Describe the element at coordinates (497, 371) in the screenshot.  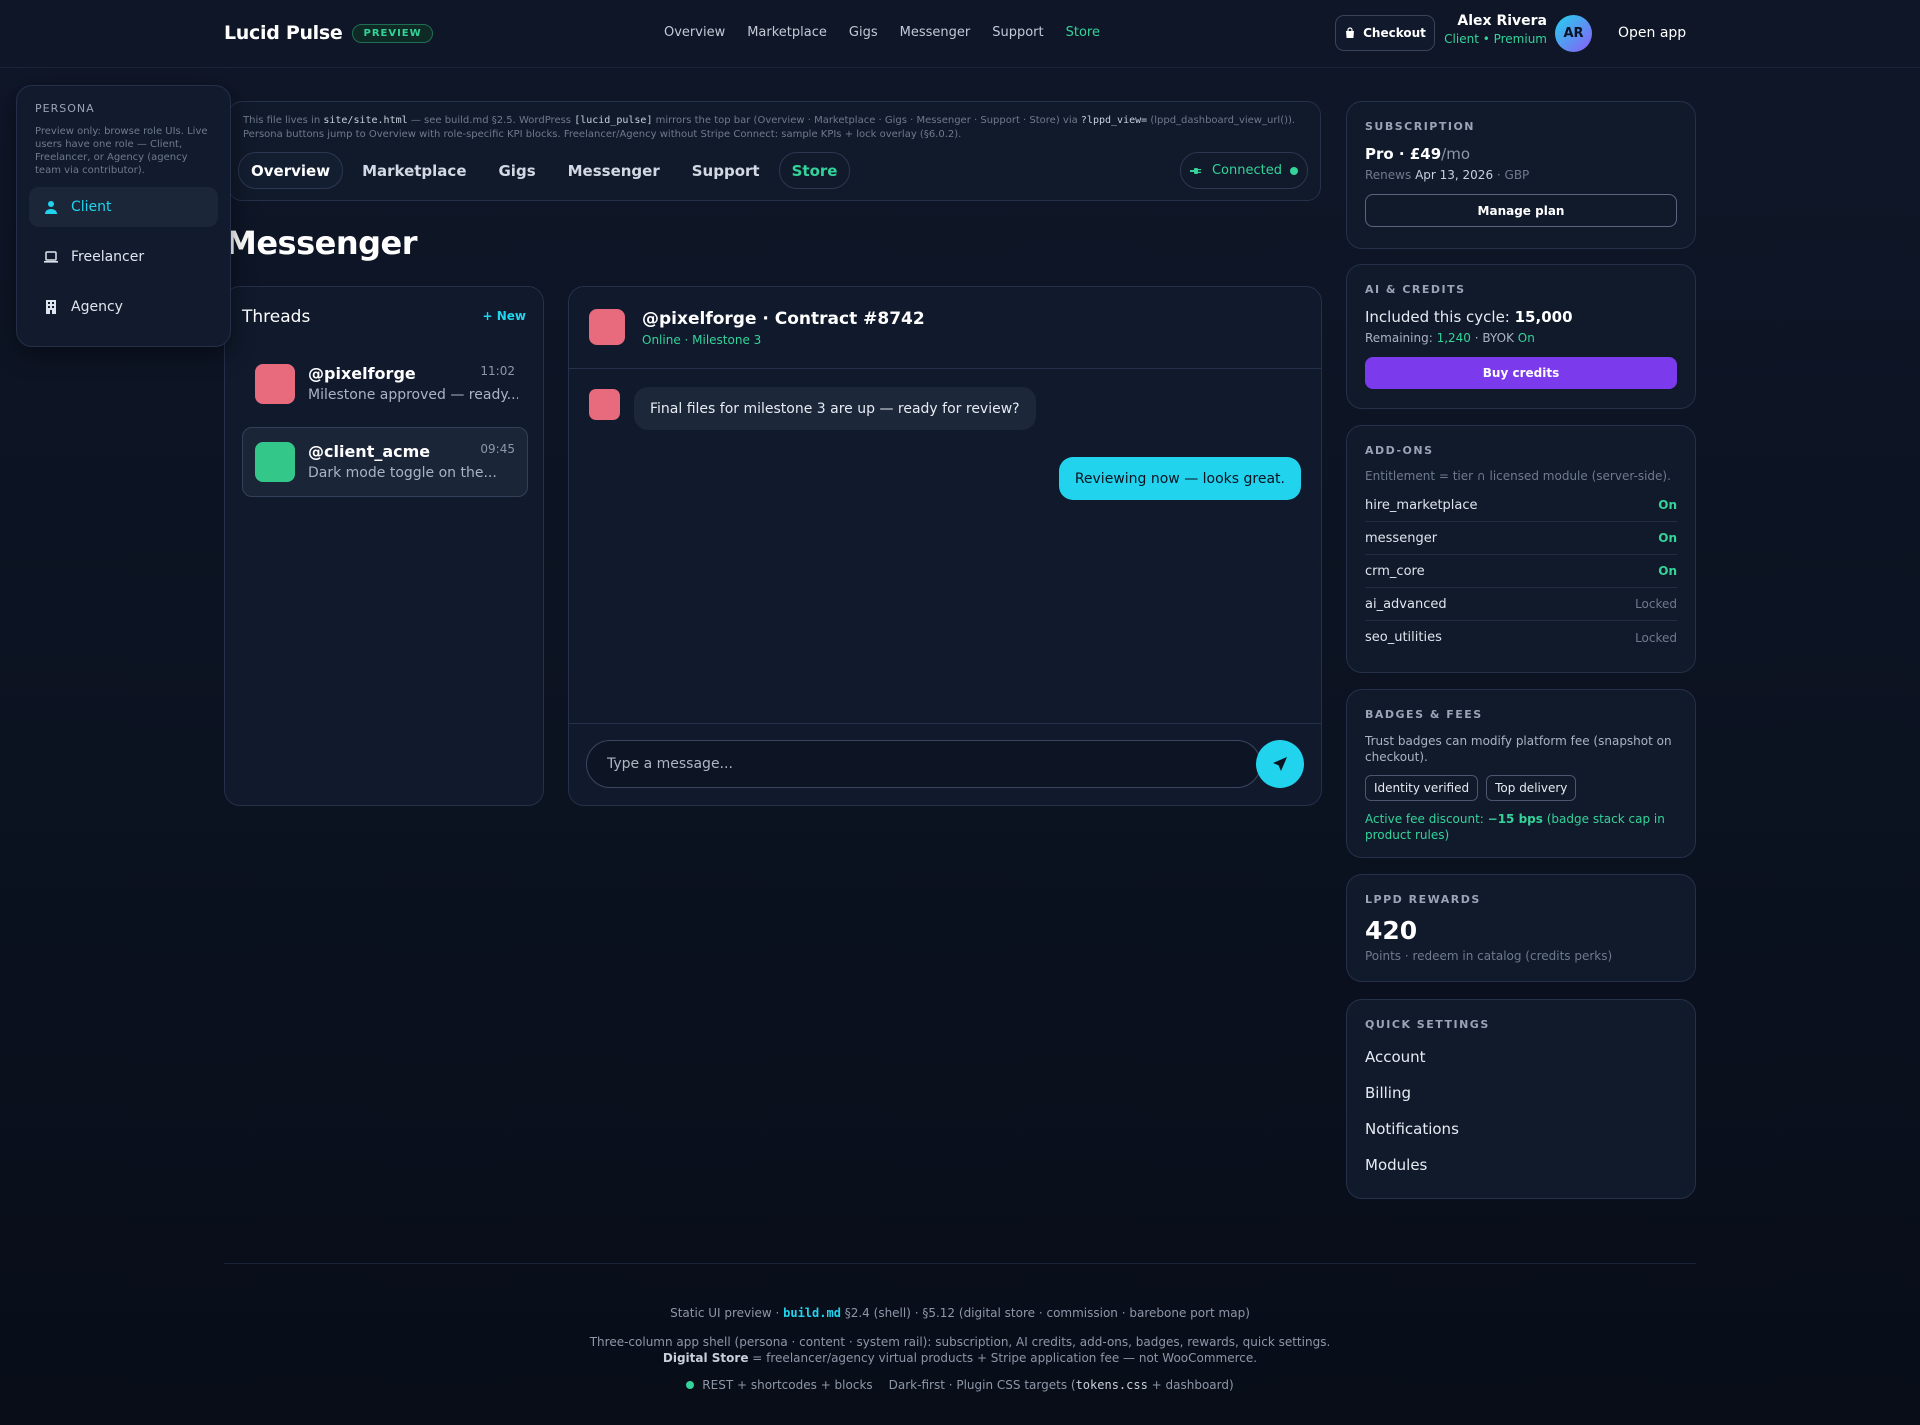
I see `thread-time: 11:02` at that location.